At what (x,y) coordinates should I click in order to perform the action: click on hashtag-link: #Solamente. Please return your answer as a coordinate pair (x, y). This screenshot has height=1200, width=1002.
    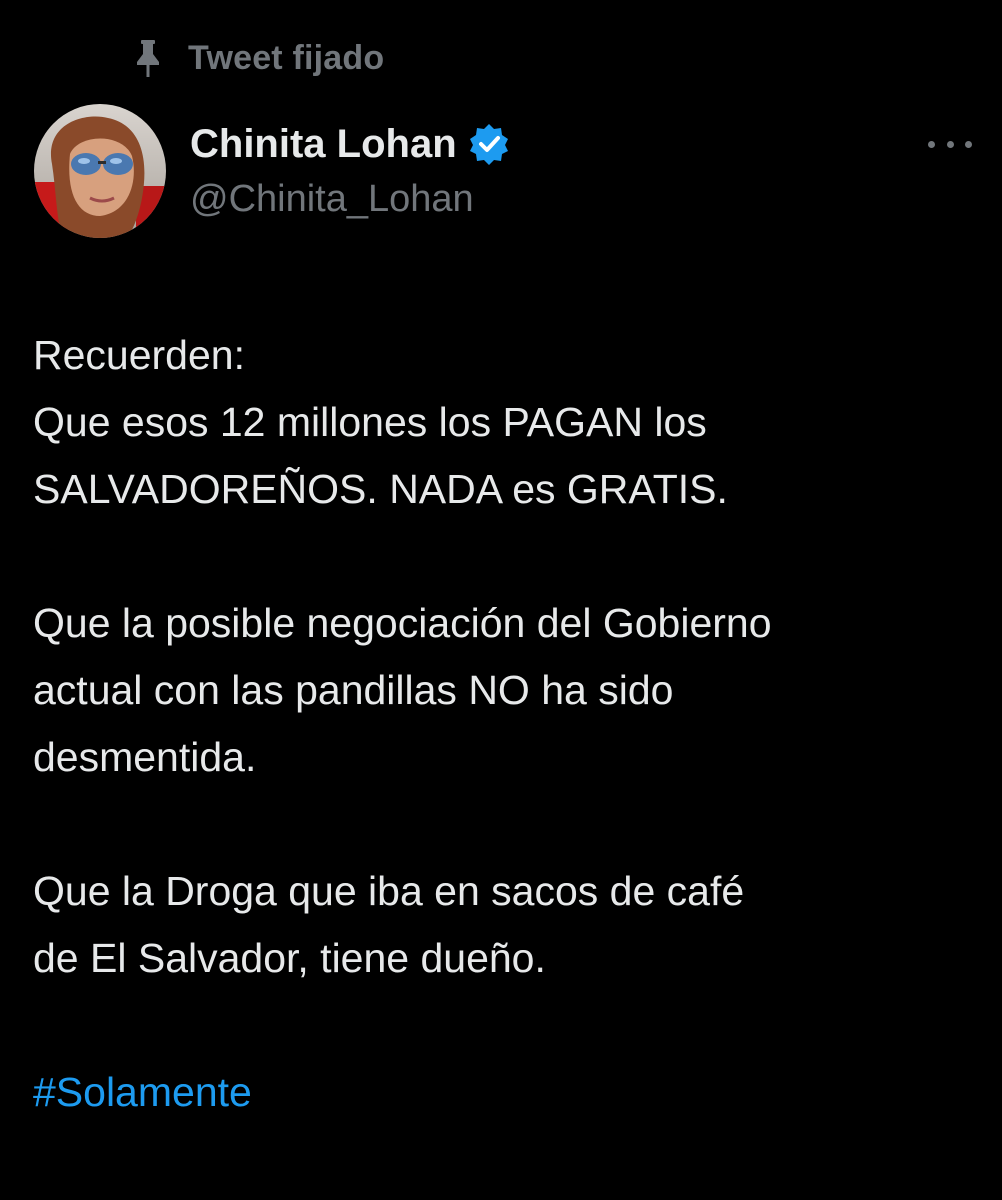
    Looking at the image, I should click on (508, 1092).